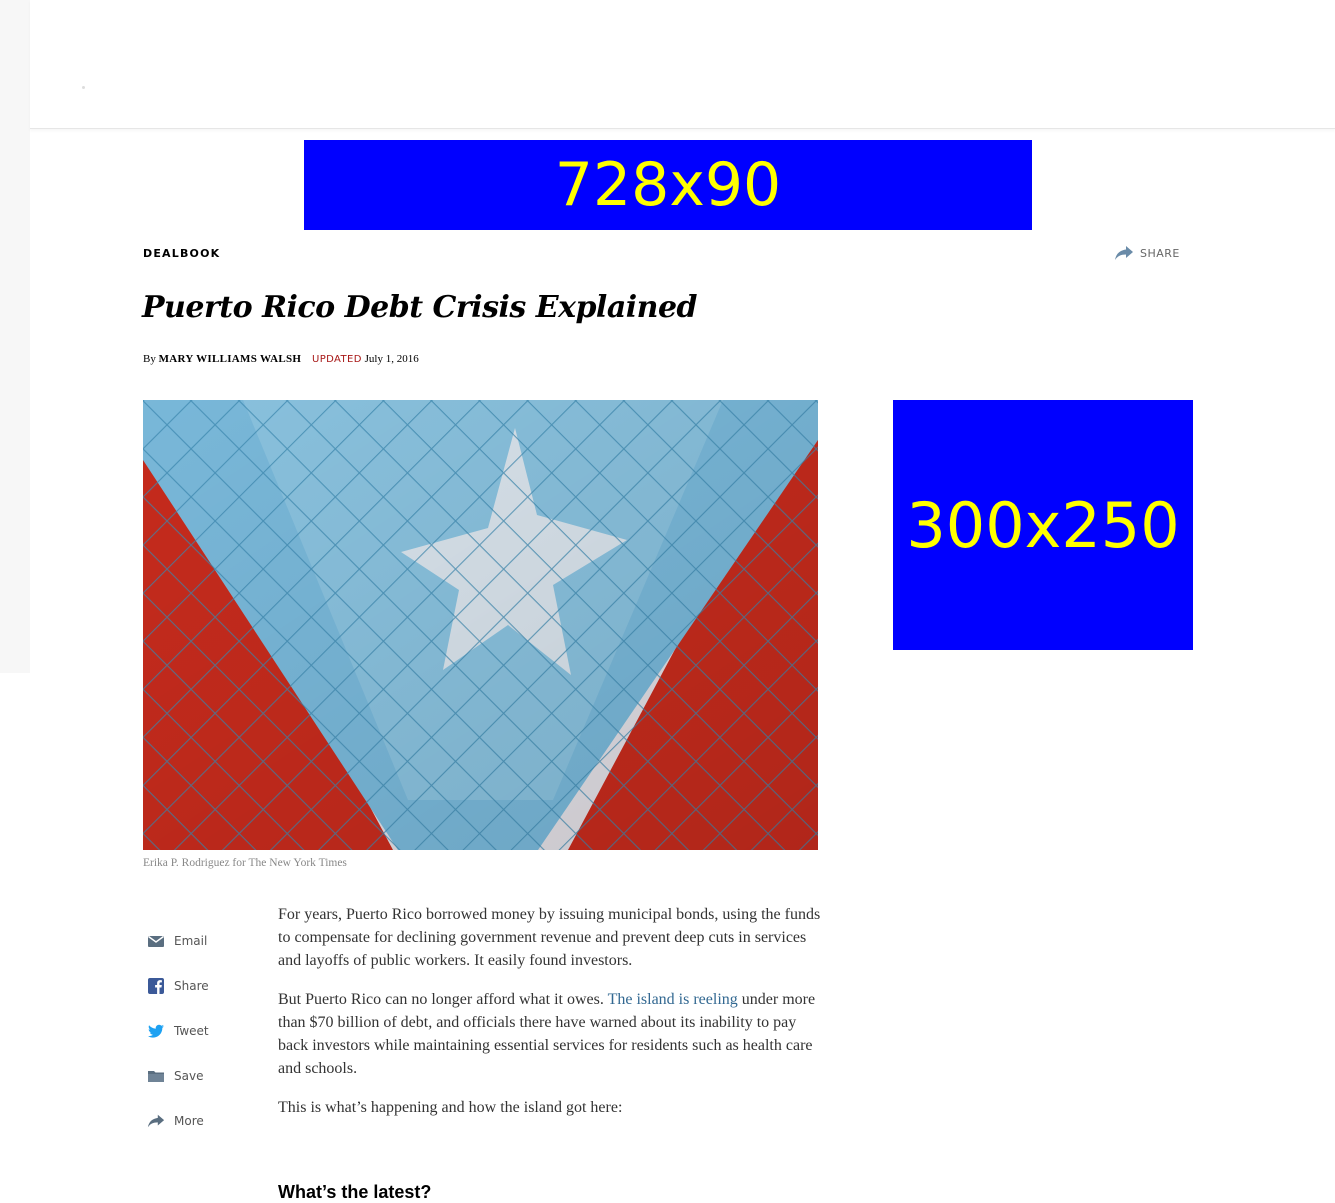  I want to click on email-icon, so click(156, 941).